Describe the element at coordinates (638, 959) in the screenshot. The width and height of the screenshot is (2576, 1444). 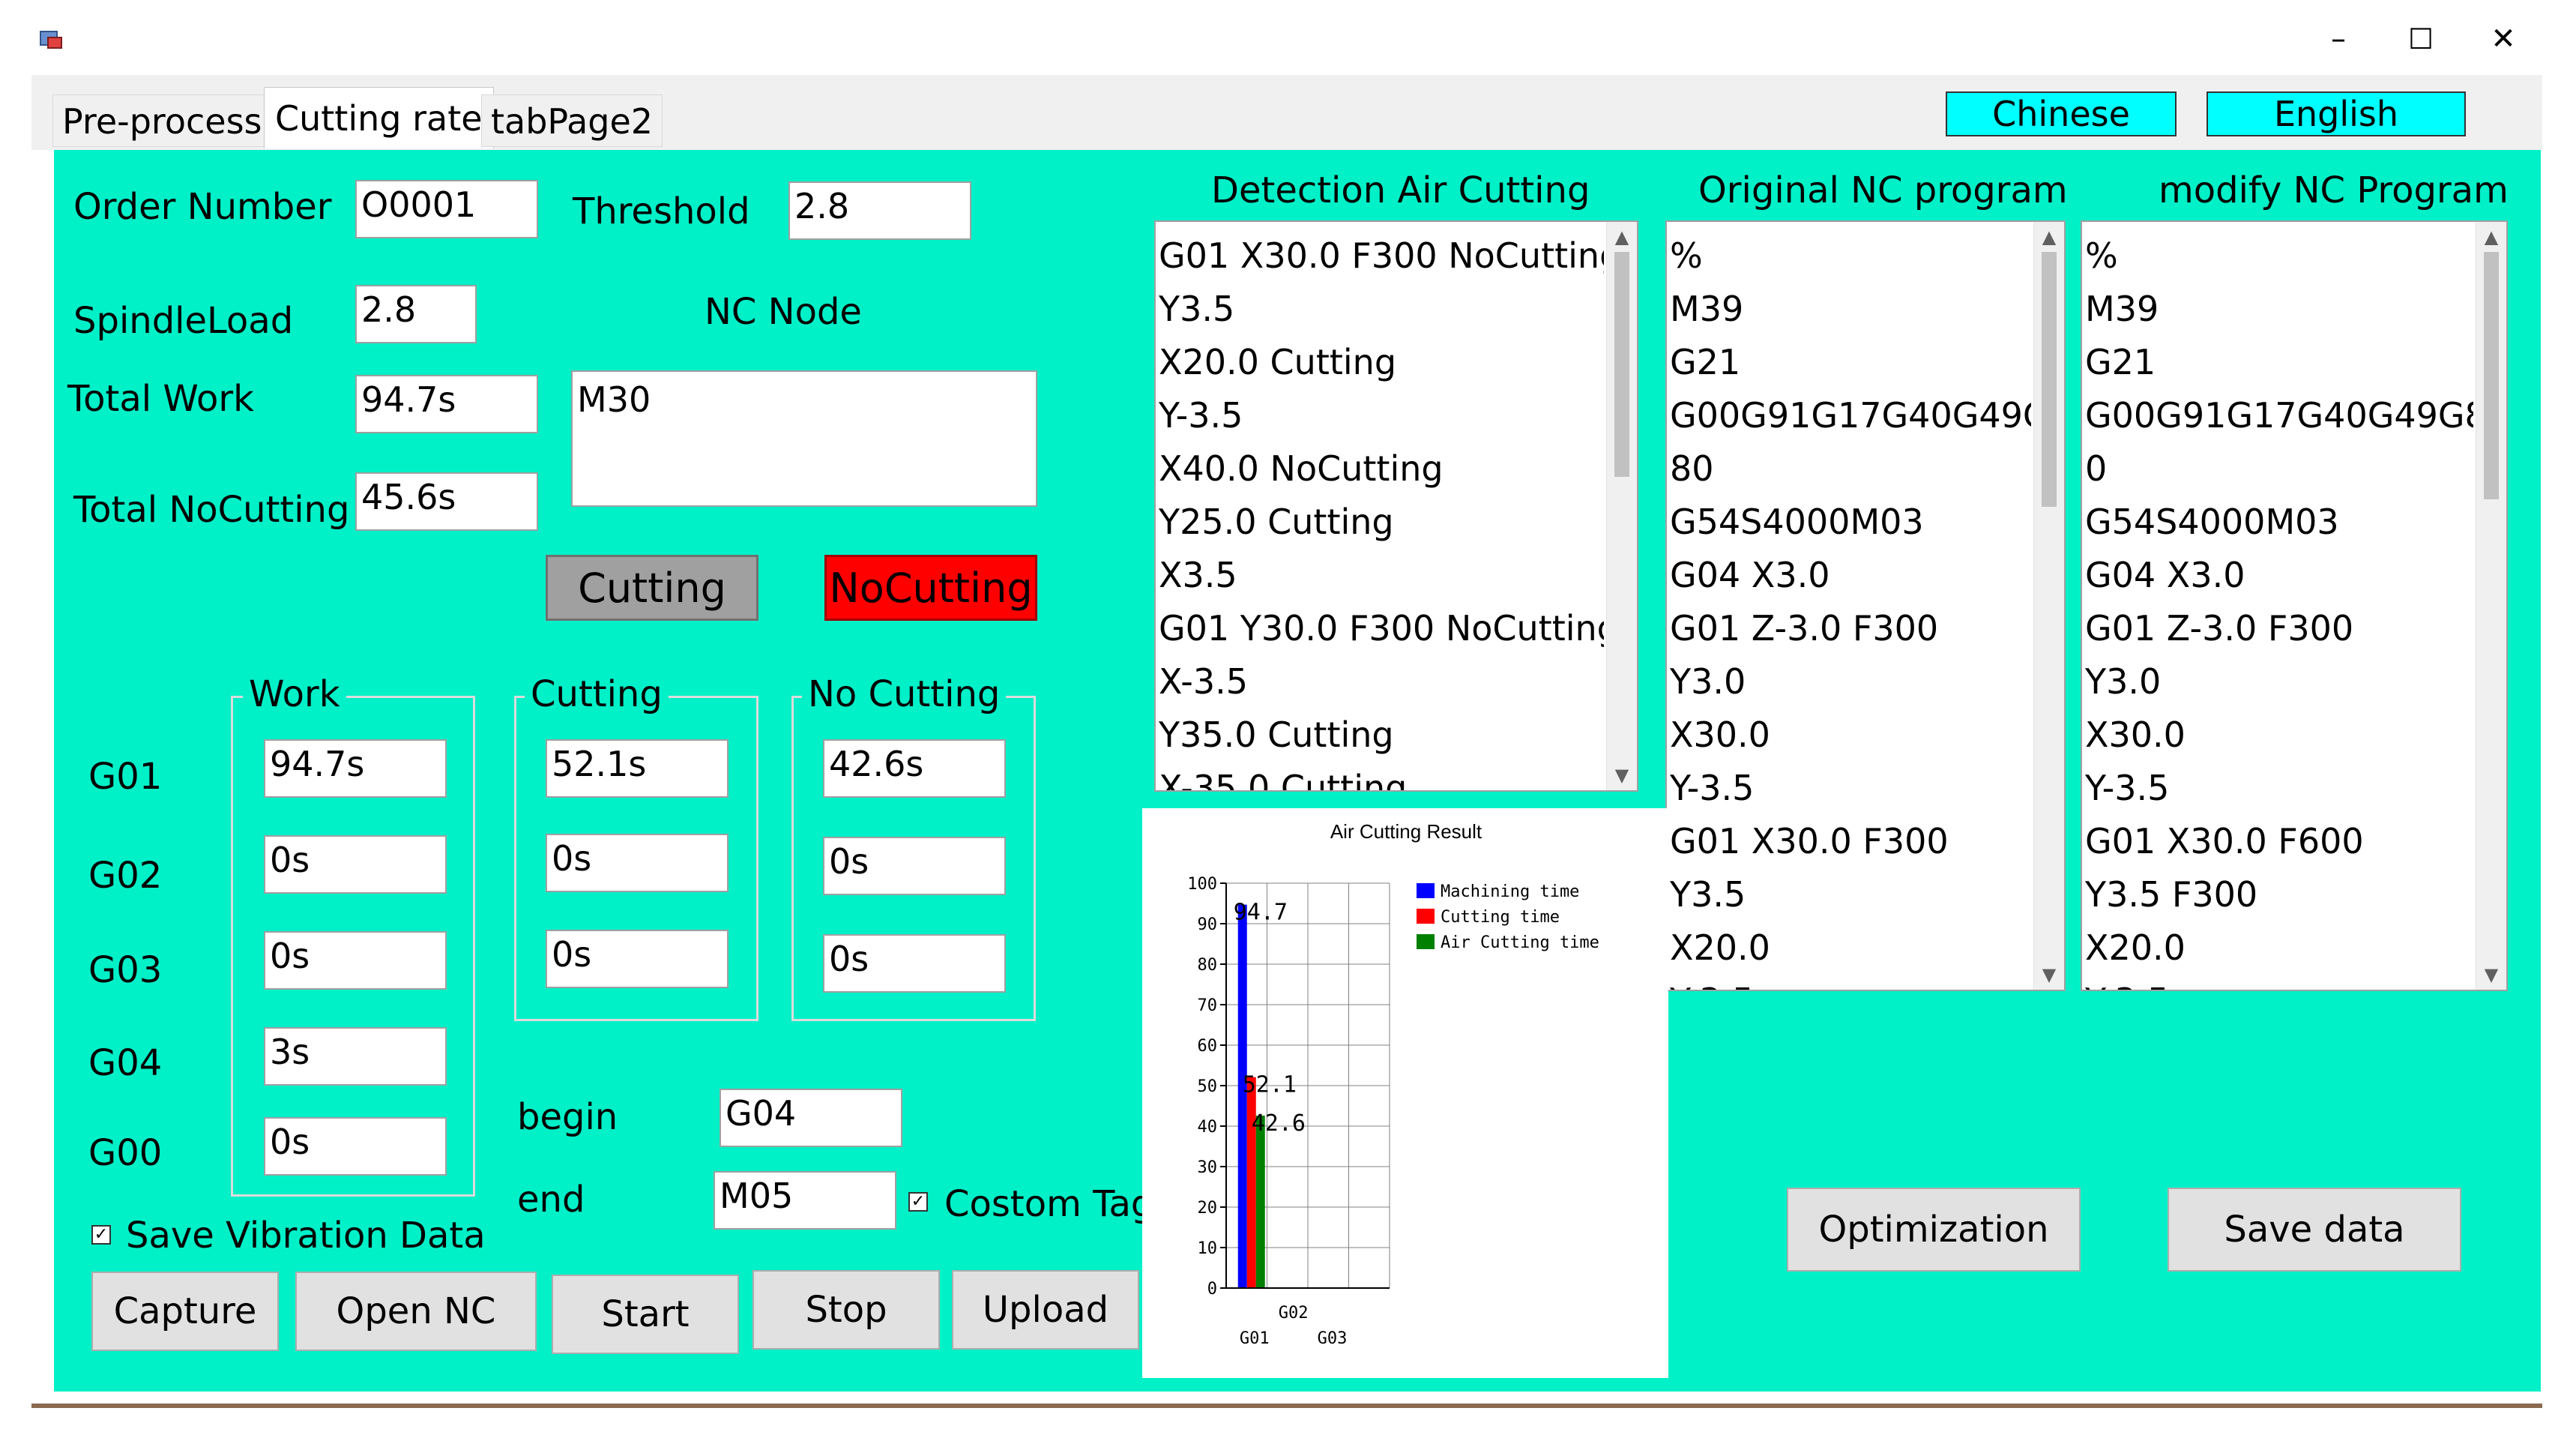
I see `g03-cutting-field: 0s` at that location.